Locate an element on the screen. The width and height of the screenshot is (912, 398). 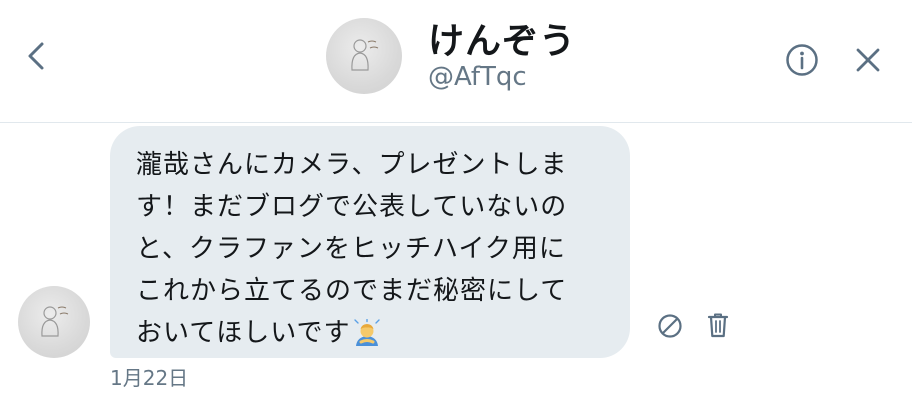
info-icon is located at coordinates (802, 60).